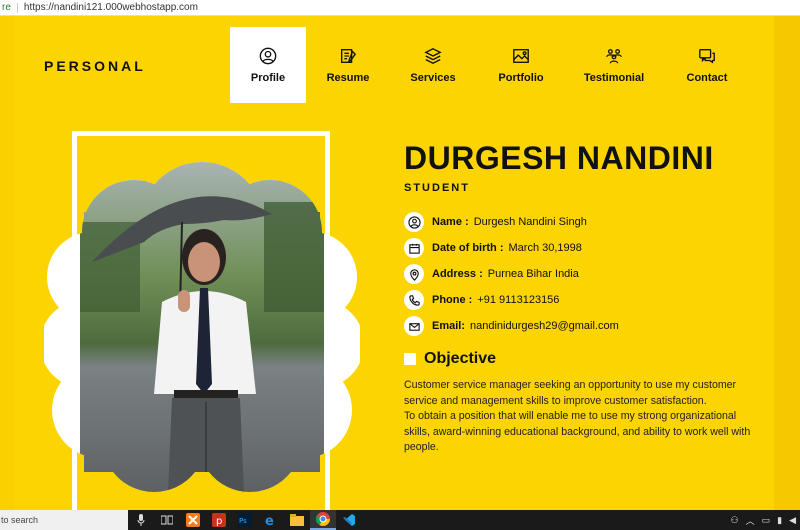  I want to click on detail-email: Email: nandinidurgesh29@gmail.com, so click(511, 326).